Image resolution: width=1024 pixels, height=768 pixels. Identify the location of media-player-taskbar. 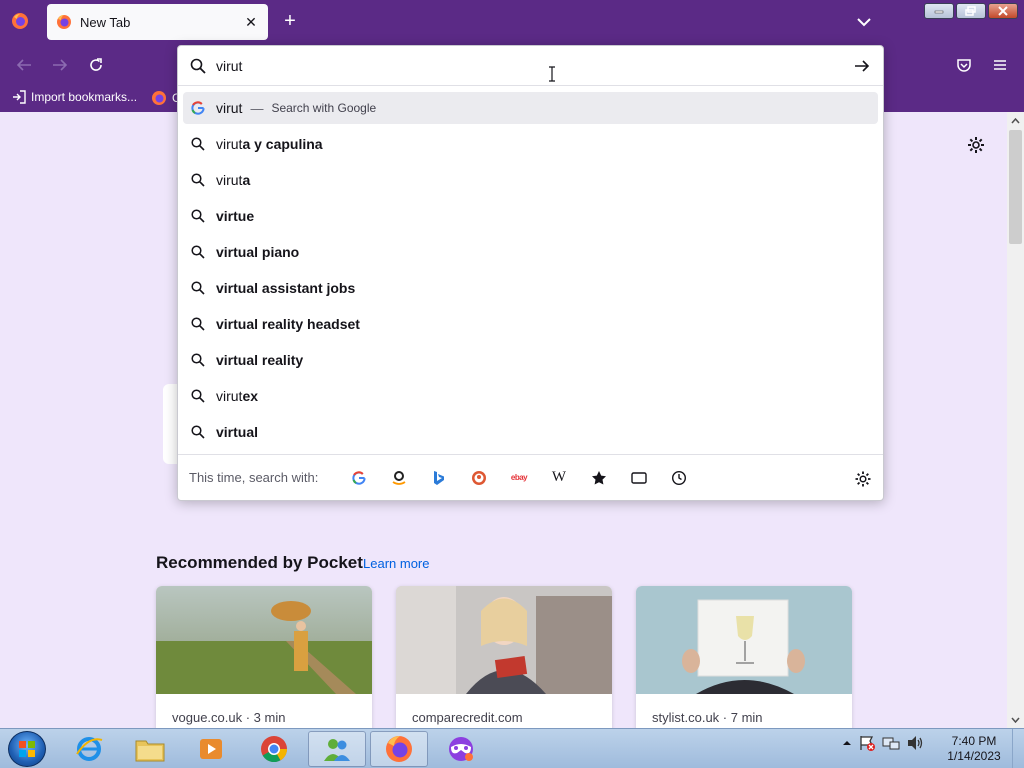
(211, 749).